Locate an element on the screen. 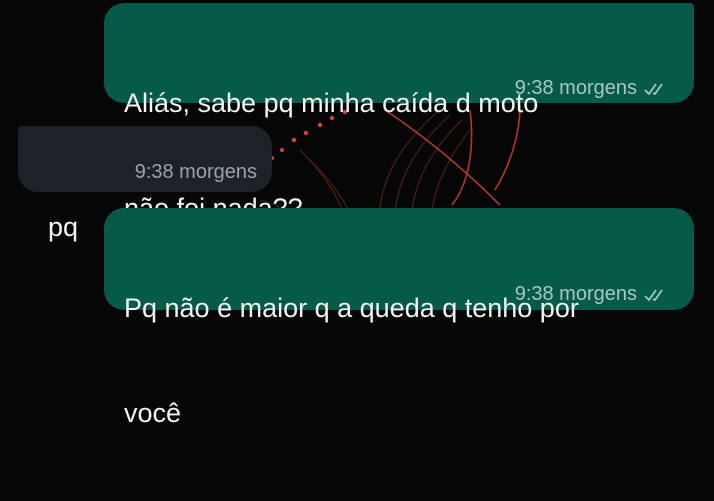 The width and height of the screenshot is (714, 501). message-bubble-incoming: pq 9:38 morgens is located at coordinates (145, 184).